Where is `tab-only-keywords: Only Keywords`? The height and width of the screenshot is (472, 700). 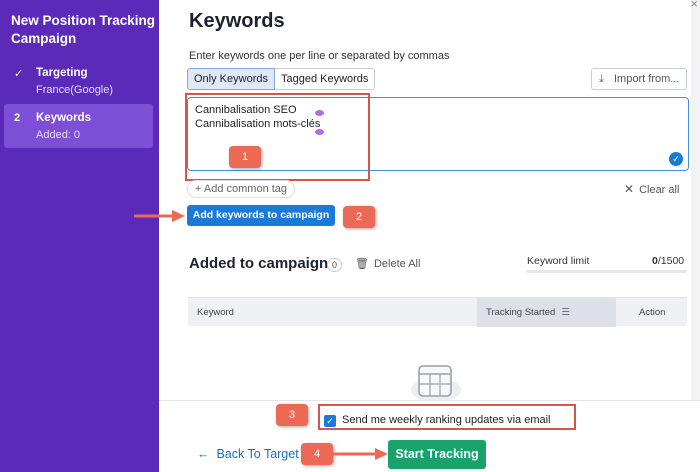 tab-only-keywords: Only Keywords is located at coordinates (231, 79).